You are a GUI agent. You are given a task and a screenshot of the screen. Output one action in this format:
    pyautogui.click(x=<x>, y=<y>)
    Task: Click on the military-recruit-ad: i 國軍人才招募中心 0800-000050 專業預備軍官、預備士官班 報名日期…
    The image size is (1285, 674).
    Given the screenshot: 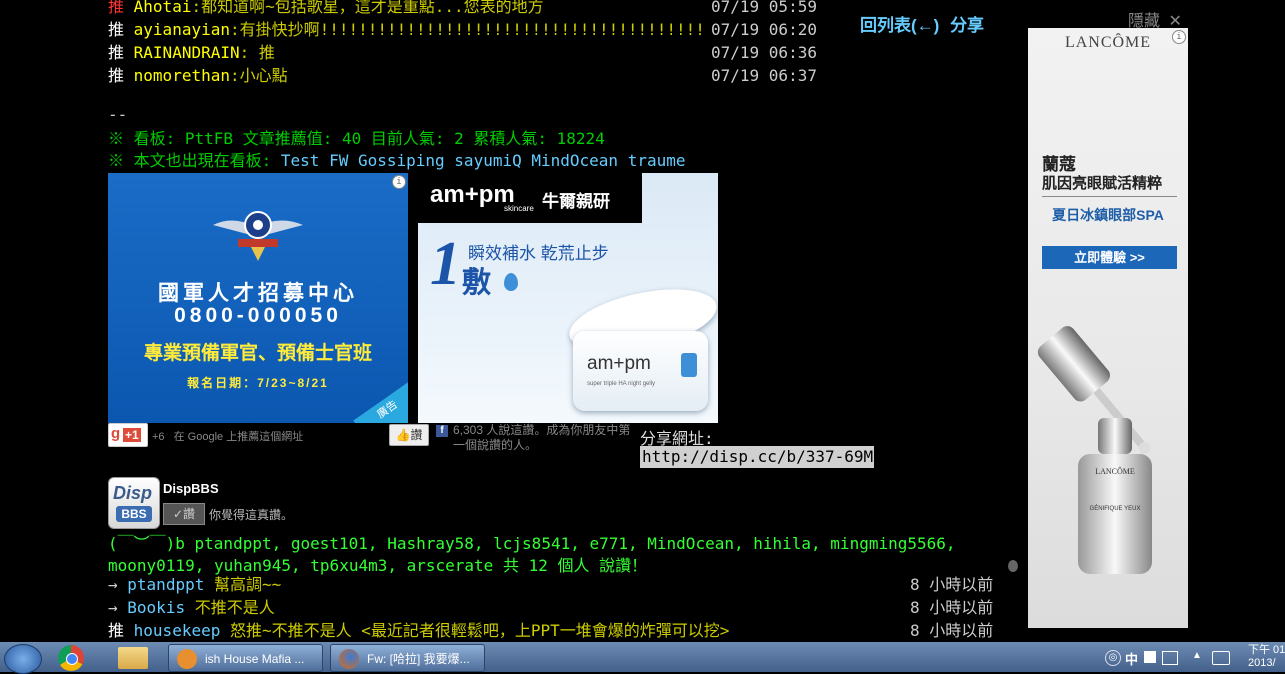 What is the action you would take?
    pyautogui.click(x=258, y=298)
    